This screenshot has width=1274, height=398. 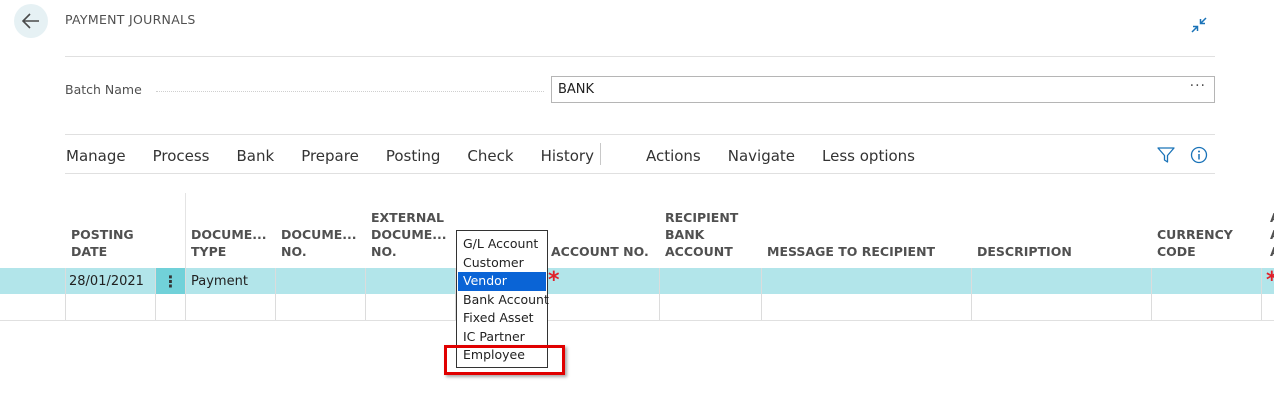 I want to click on toolbar-check: Check, so click(x=490, y=156).